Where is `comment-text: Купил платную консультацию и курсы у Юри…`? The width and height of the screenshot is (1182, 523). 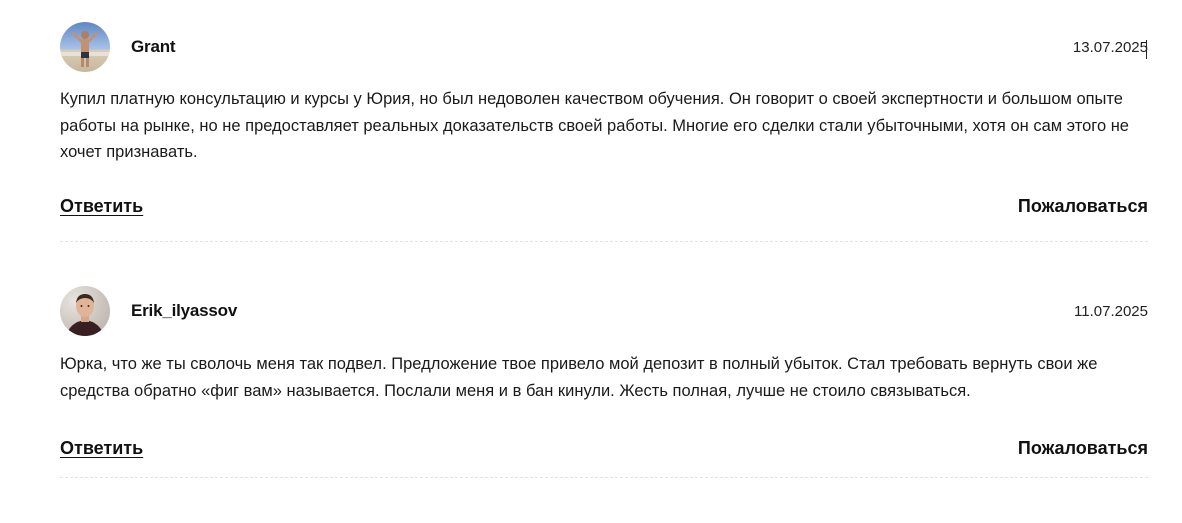
comment-text: Купил платную консультацию и курсы у Юри… is located at coordinates (594, 125).